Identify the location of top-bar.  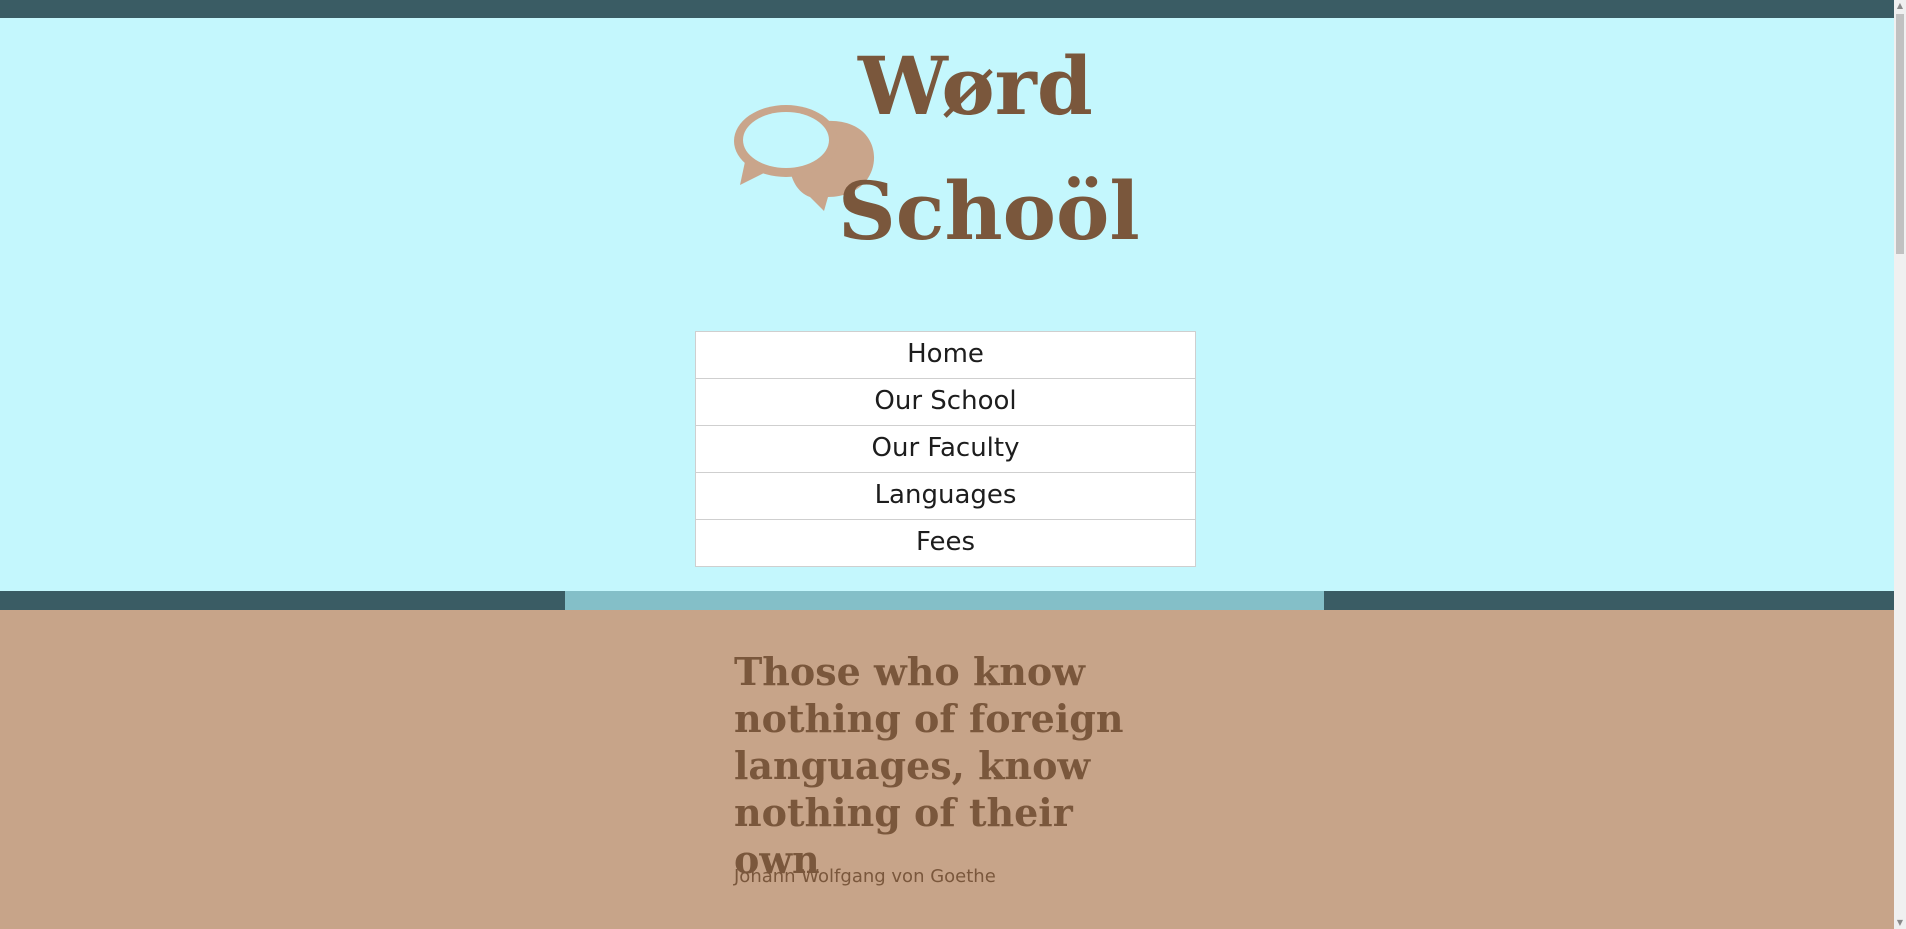
(947, 9).